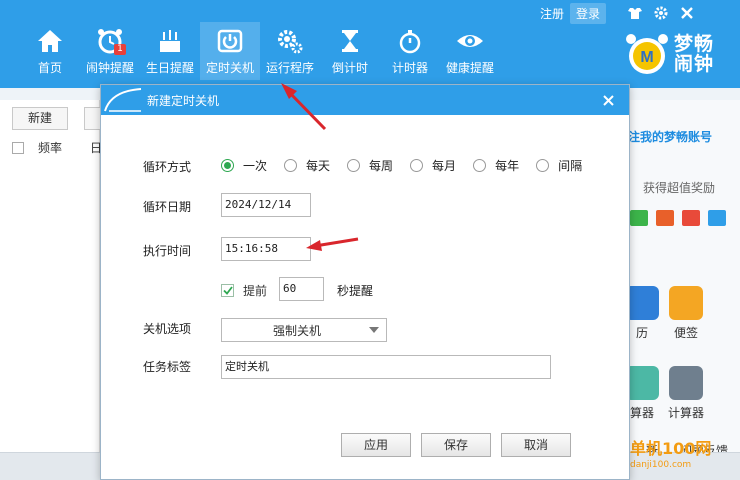 The height and width of the screenshot is (480, 740). Describe the element at coordinates (167, 167) in the screenshot. I see `cycle-label: 循环方式` at that location.